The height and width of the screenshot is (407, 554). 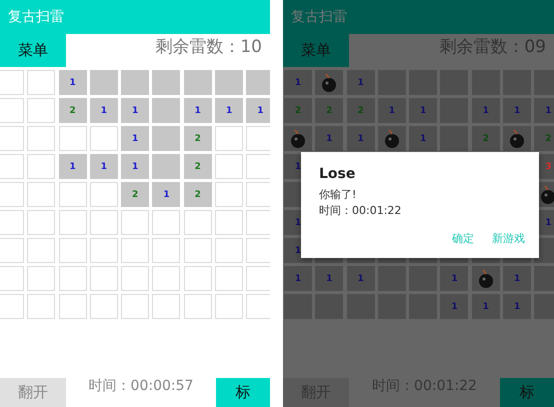 What do you see at coordinates (527, 392) in the screenshot?
I see `flag-button: 标` at bounding box center [527, 392].